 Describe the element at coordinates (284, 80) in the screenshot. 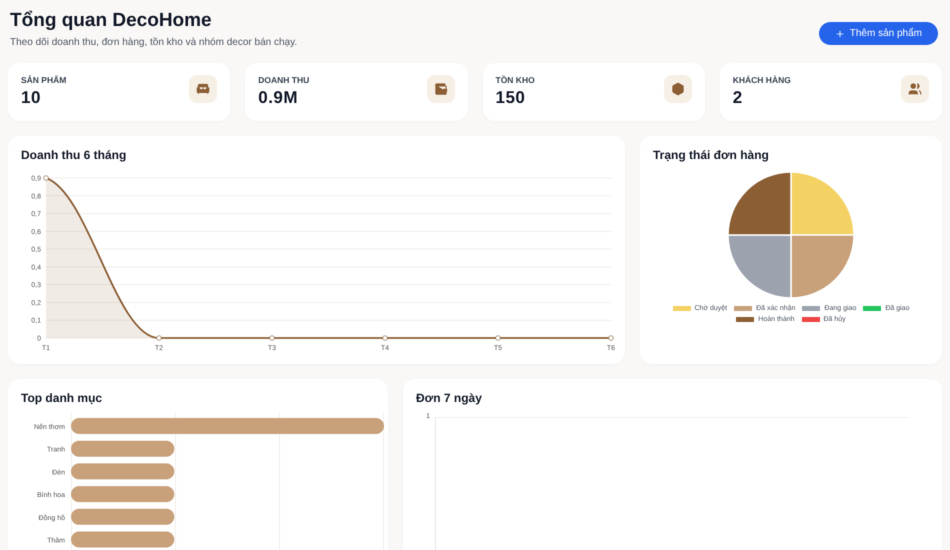

I see `stat-label: DOANH THU` at that location.